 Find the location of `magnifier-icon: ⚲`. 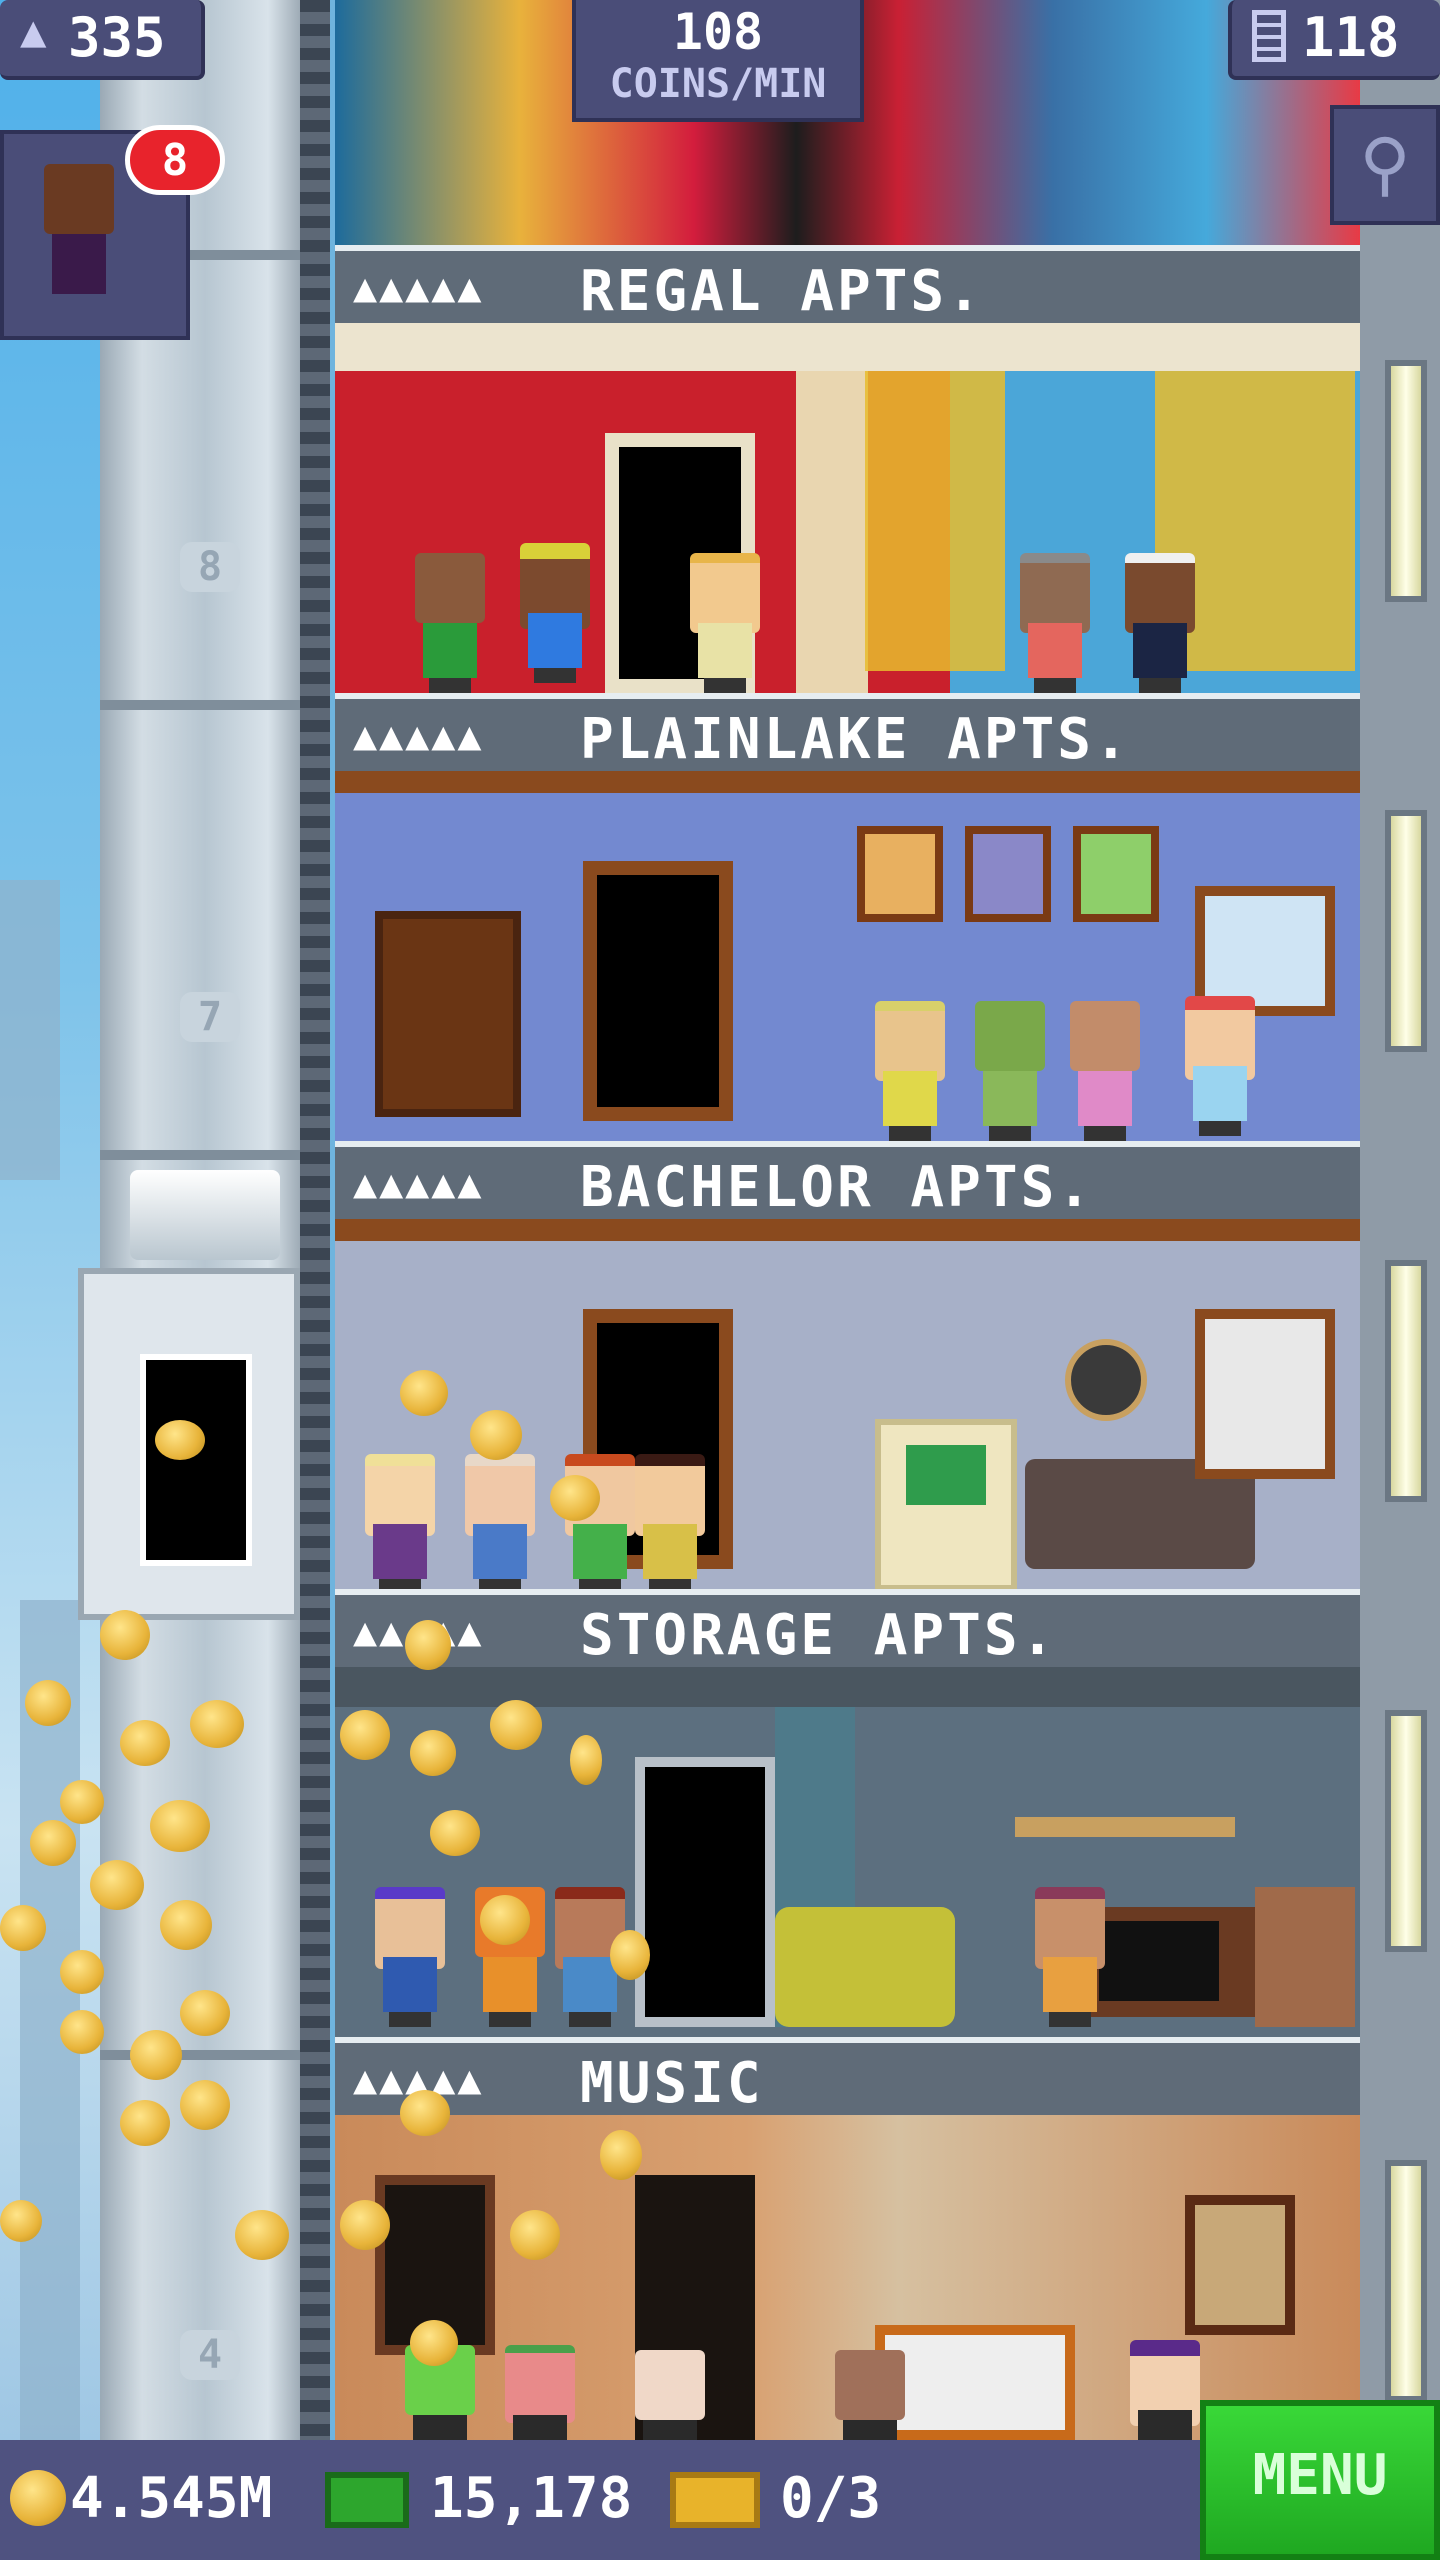

magnifier-icon: ⚲ is located at coordinates (1385, 164).